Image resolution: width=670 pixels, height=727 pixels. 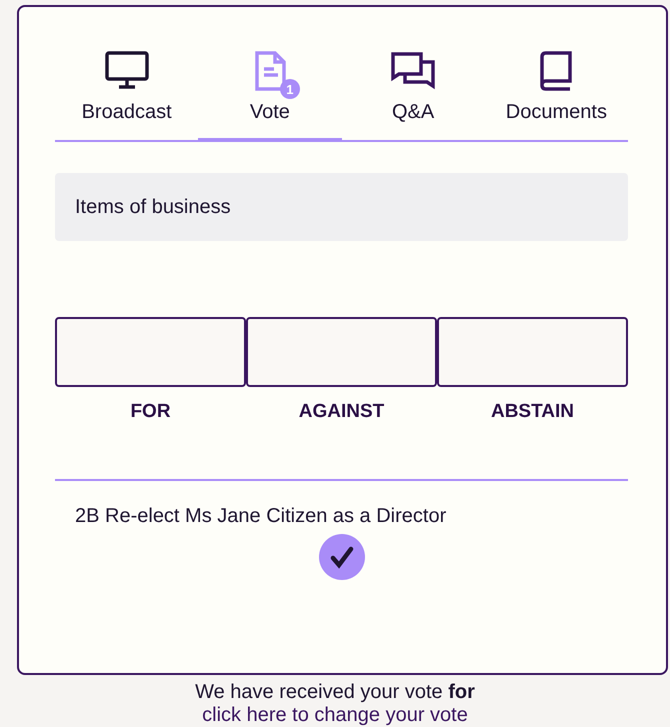 What do you see at coordinates (261, 516) in the screenshot?
I see `resolution-title: 2B Re-elect Ms Jane Citizen as a Director` at bounding box center [261, 516].